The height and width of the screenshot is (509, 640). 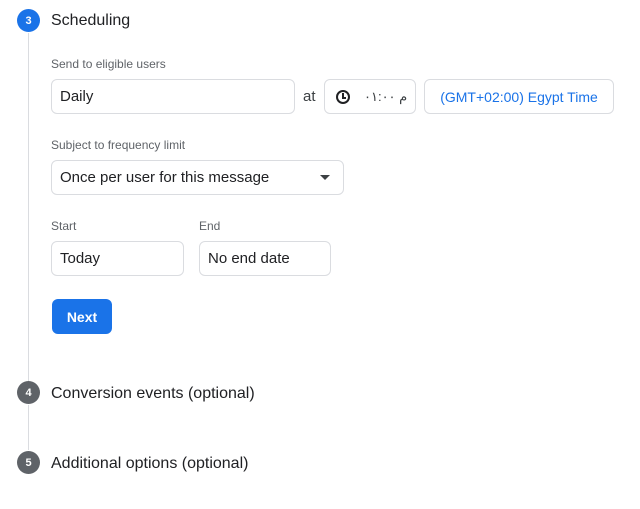 What do you see at coordinates (173, 96) in the screenshot?
I see `frequency-input: Daily` at bounding box center [173, 96].